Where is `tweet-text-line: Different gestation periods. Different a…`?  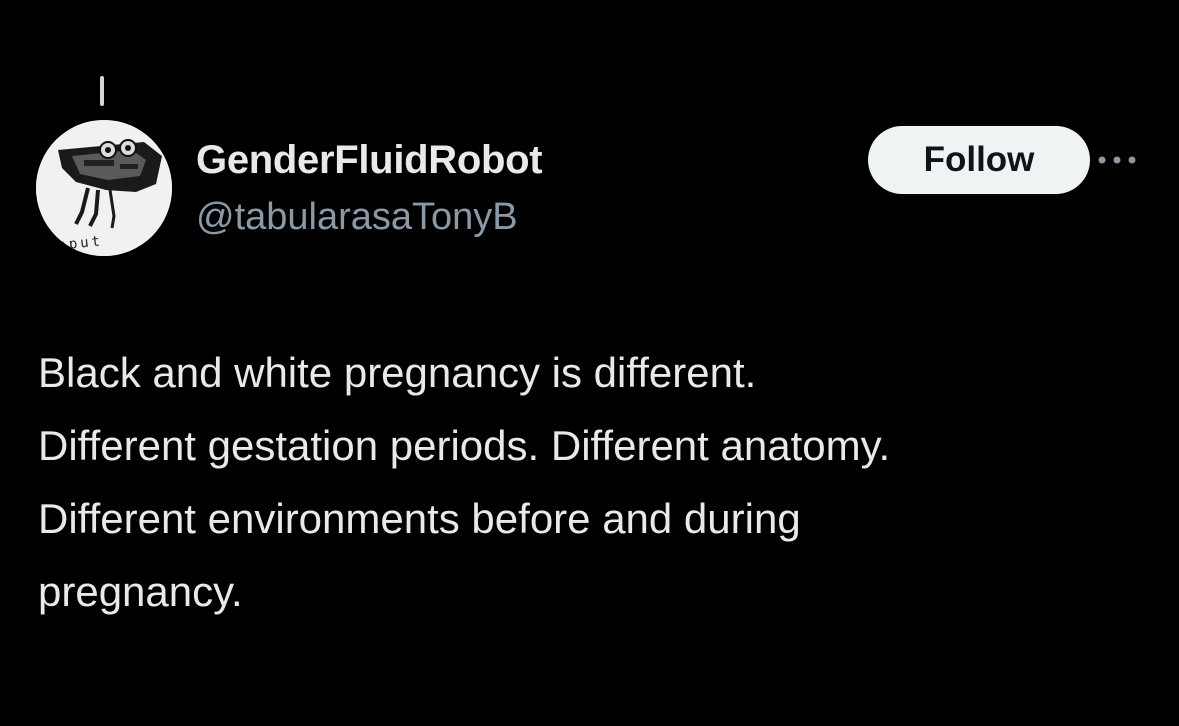
tweet-text-line: Different gestation periods. Different a… is located at coordinates (464, 445).